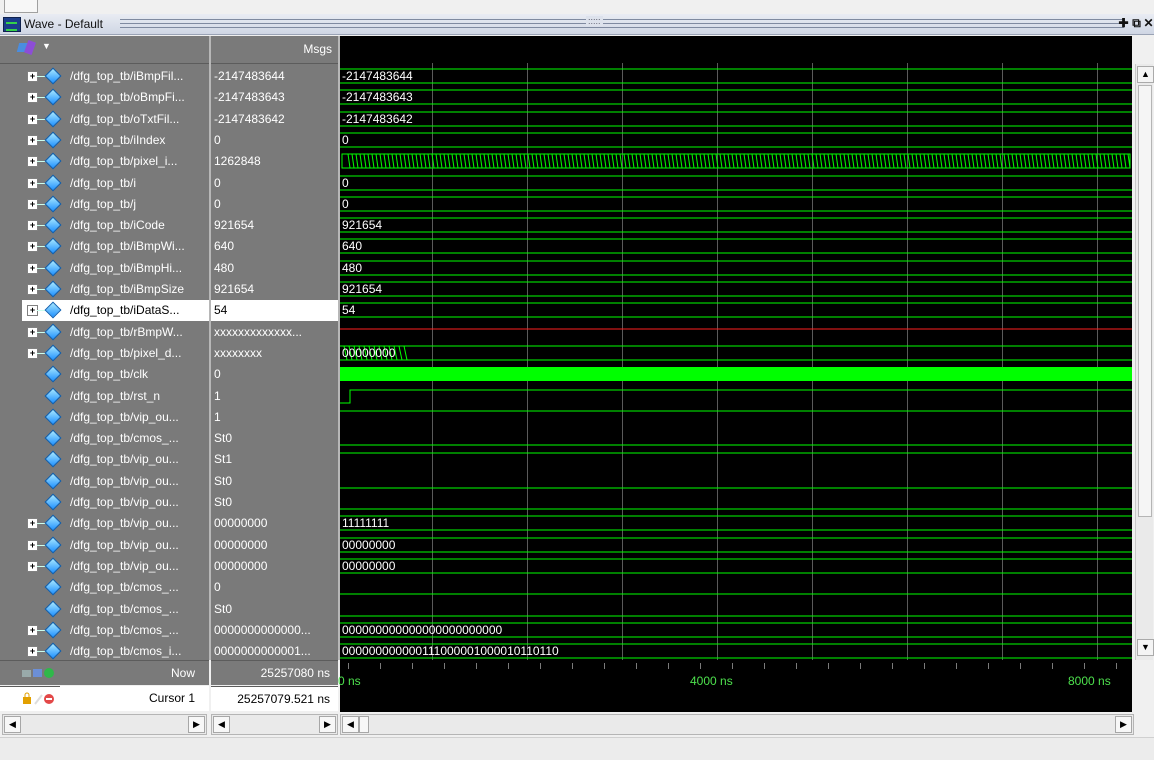  Describe the element at coordinates (736, 630) in the screenshot. I see `waveform-trace: 000000000000000000000000` at that location.